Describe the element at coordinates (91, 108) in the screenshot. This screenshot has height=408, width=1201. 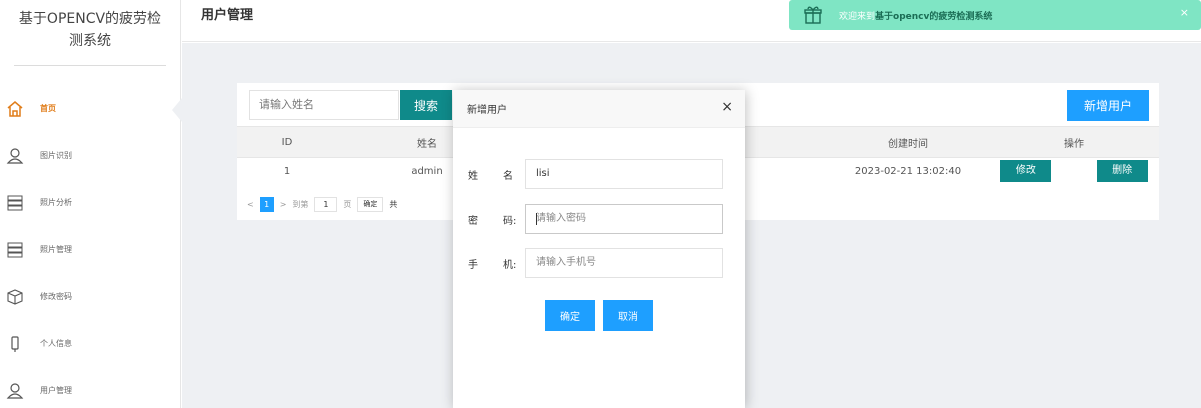
I see `sidebar-item-home: 首页` at that location.